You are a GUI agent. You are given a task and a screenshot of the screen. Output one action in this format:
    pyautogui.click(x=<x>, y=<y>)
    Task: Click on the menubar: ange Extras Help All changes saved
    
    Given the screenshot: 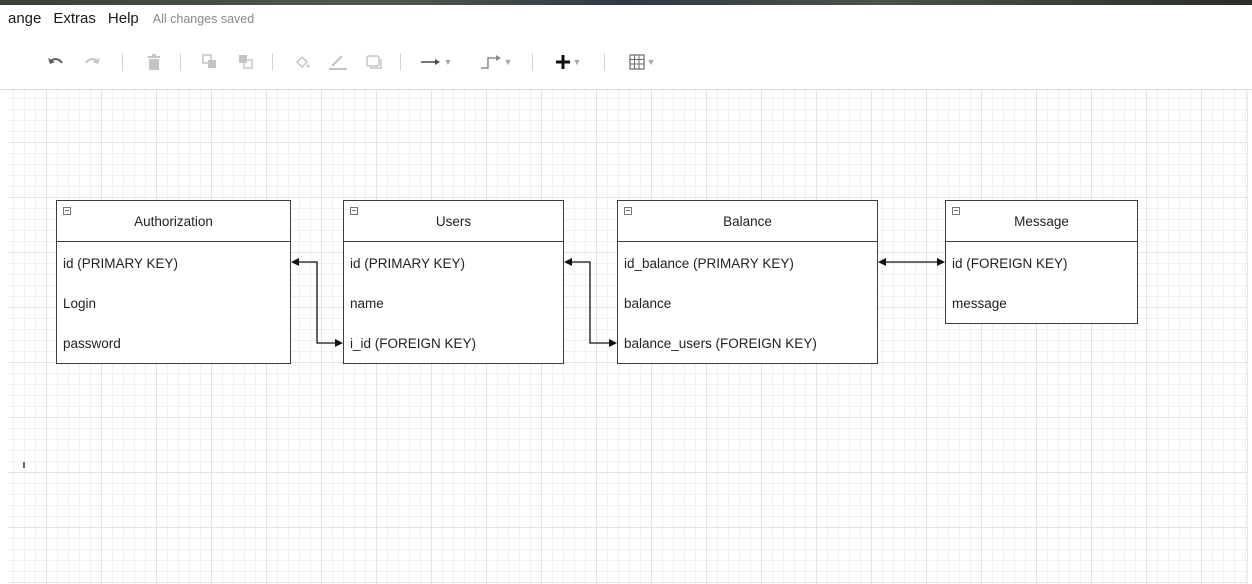 What is the action you would take?
    pyautogui.click(x=626, y=18)
    